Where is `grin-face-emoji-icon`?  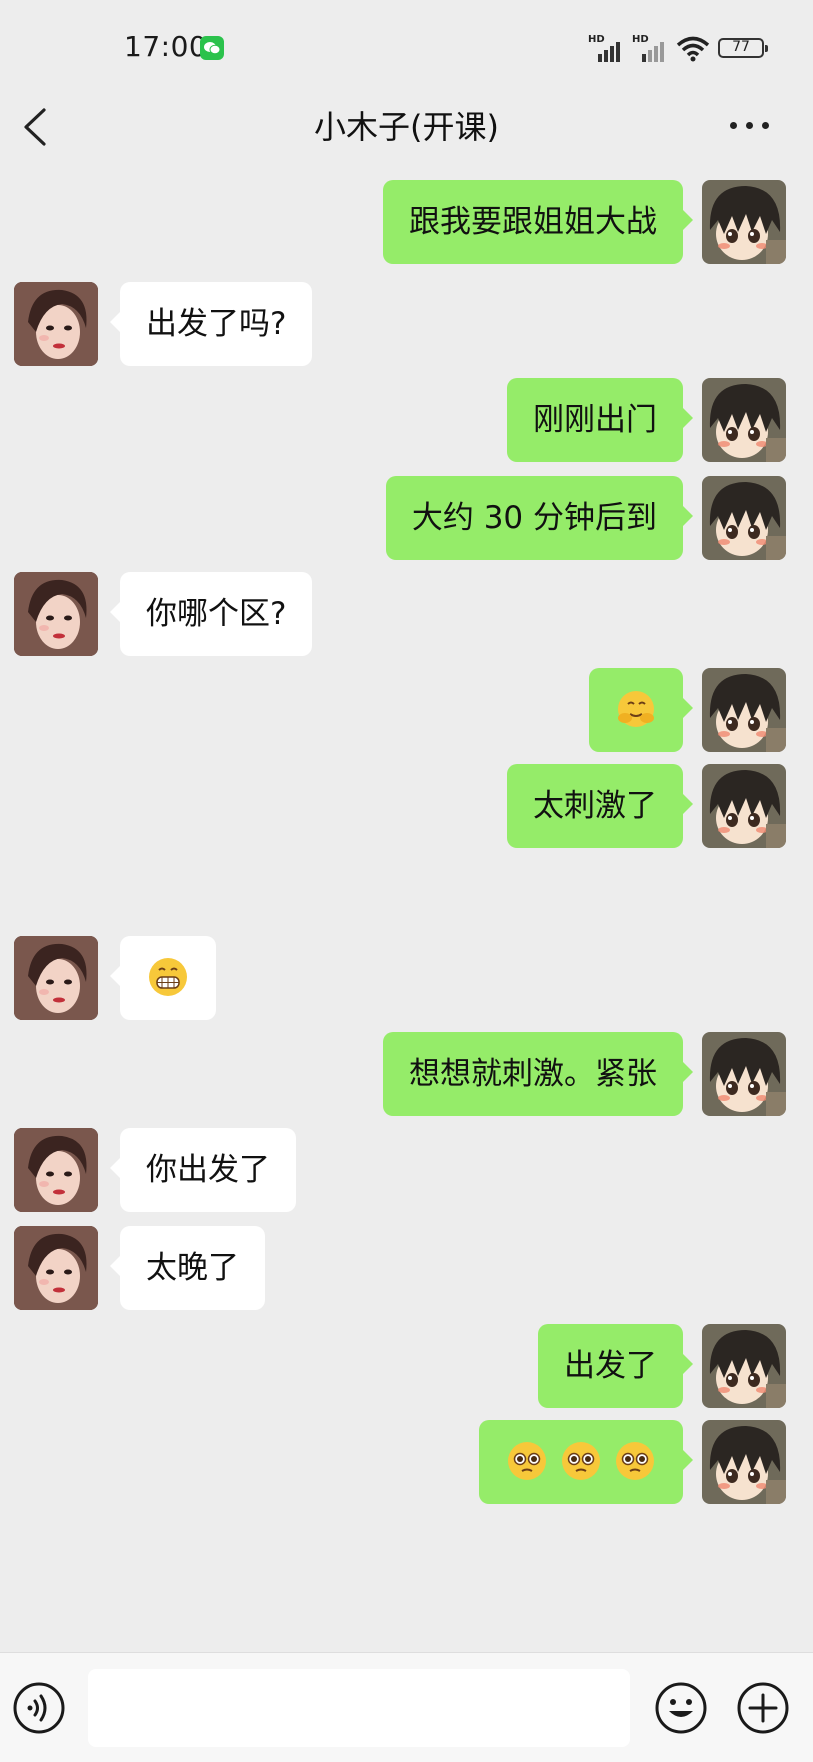 grin-face-emoji-icon is located at coordinates (168, 976).